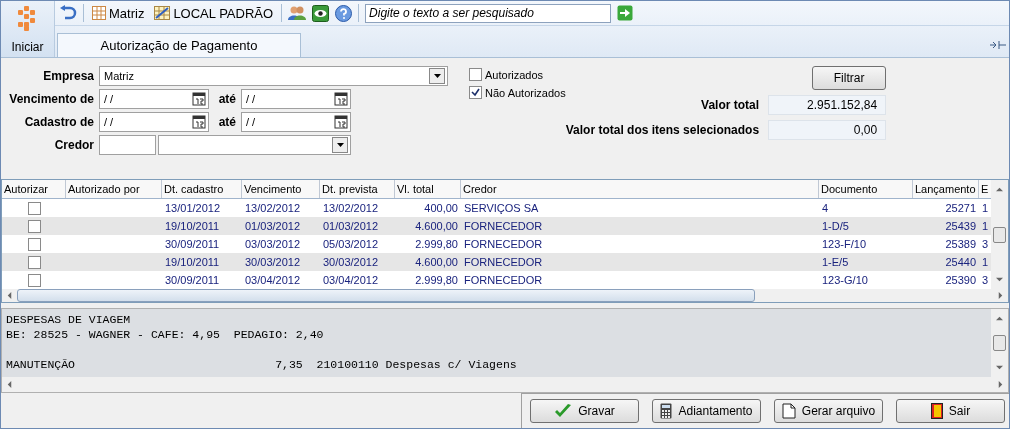 This screenshot has height=429, width=1010. I want to click on column-header: Lançamento, so click(946, 189).